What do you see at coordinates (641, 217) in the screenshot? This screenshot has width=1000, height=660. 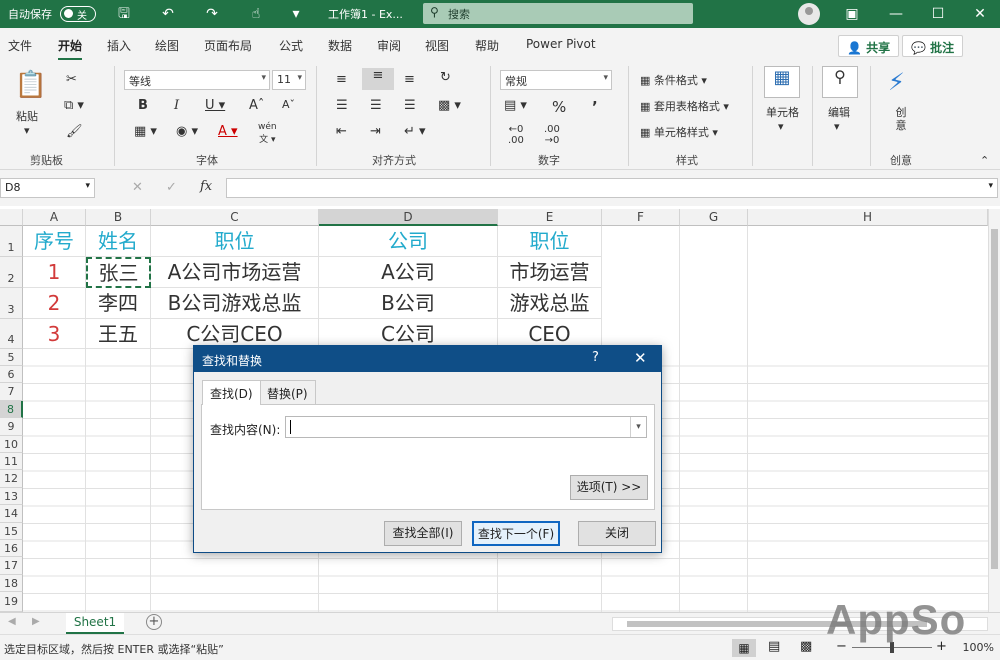 I see `column-header-f: F` at bounding box center [641, 217].